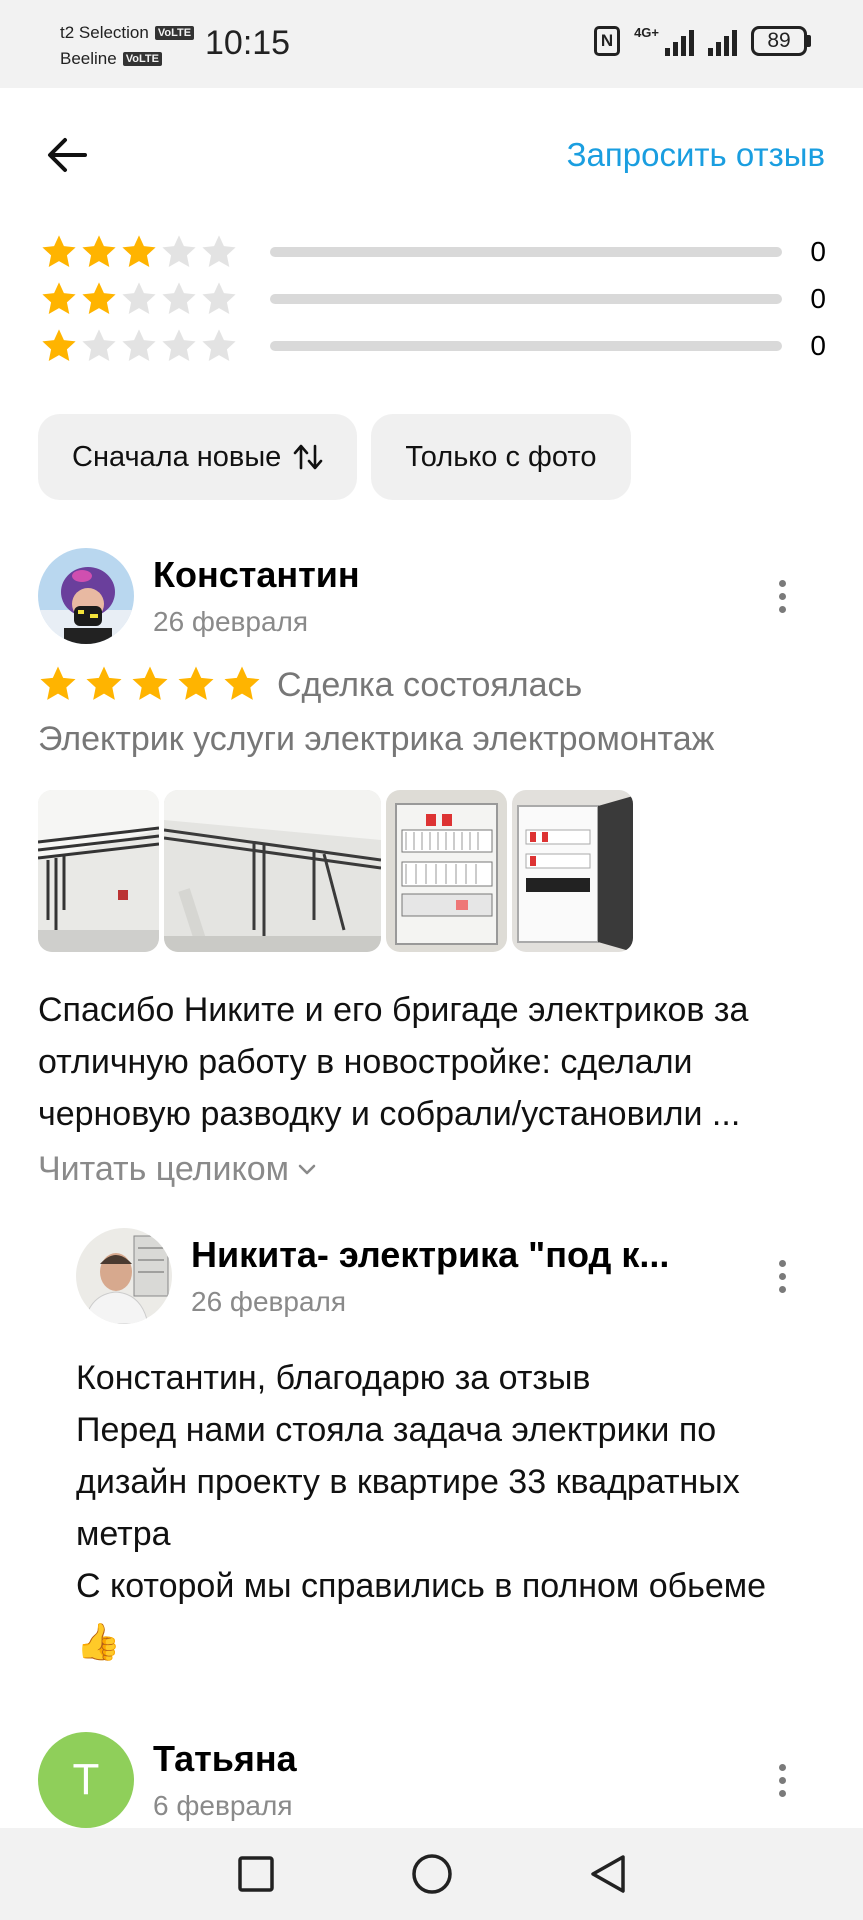 The image size is (863, 1920). I want to click on back-button, so click(67, 155).